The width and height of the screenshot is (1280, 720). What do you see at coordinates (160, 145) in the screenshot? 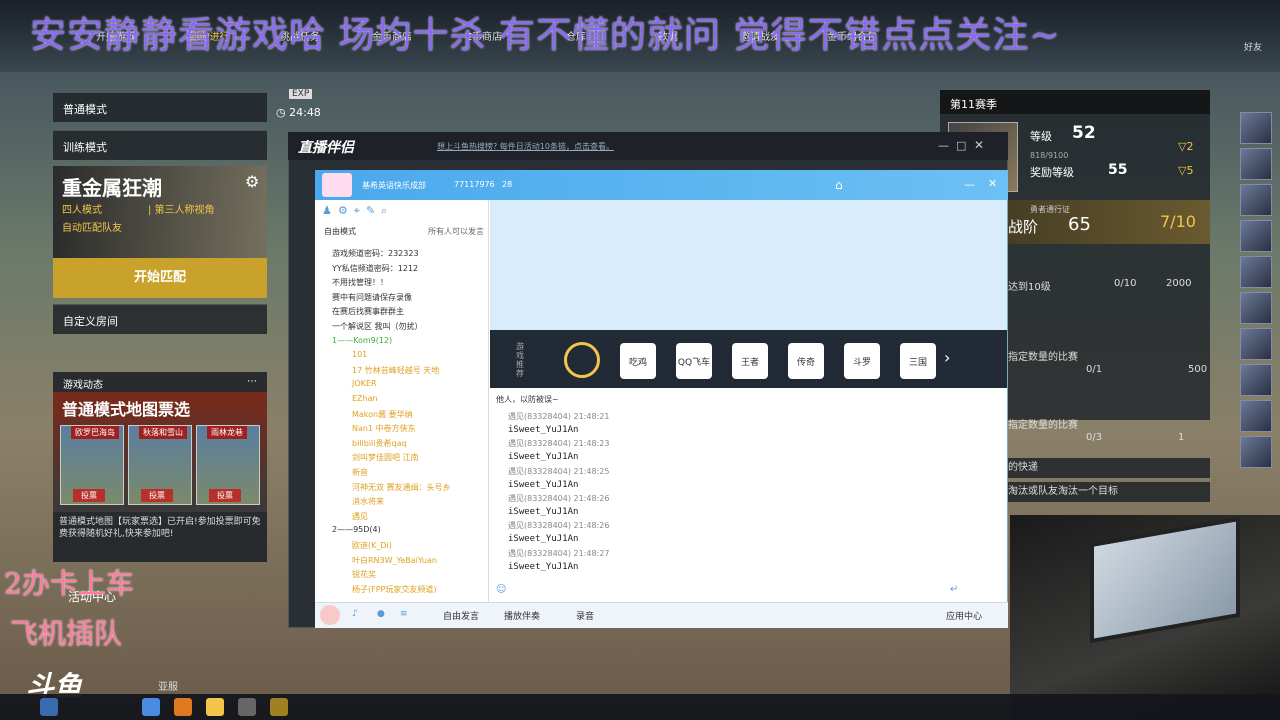
I see `training-mode-button: 训练模式` at bounding box center [160, 145].